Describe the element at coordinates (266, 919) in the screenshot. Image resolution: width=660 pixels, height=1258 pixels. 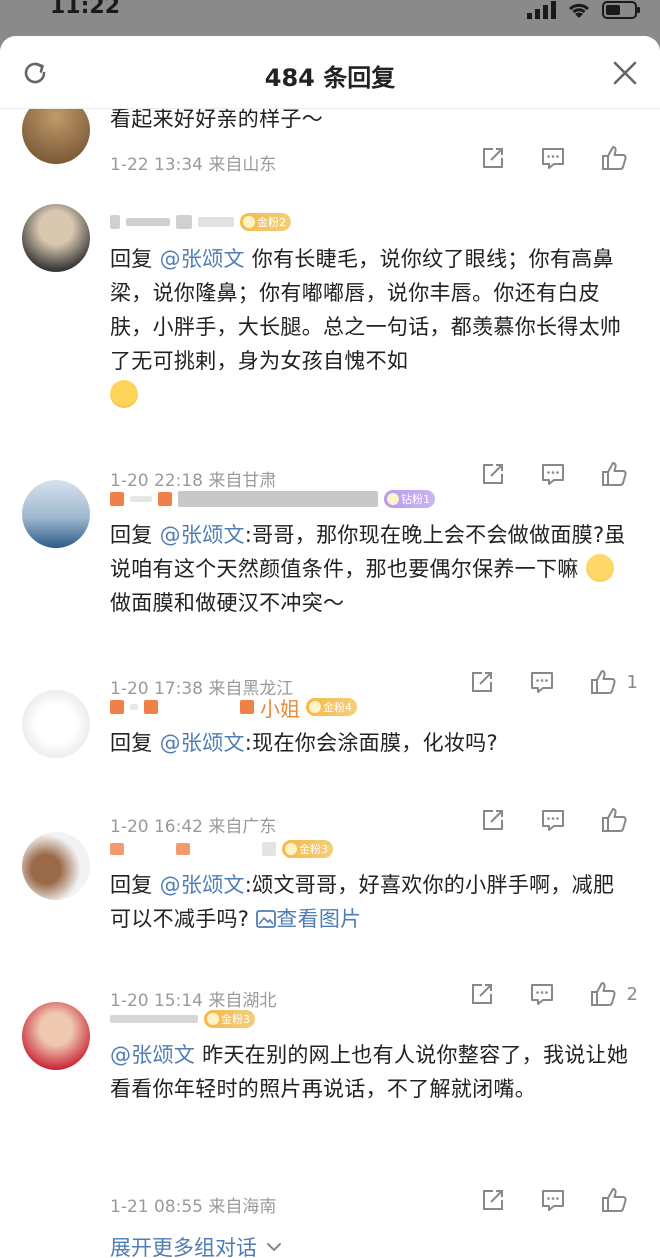
I see `image-icon` at that location.